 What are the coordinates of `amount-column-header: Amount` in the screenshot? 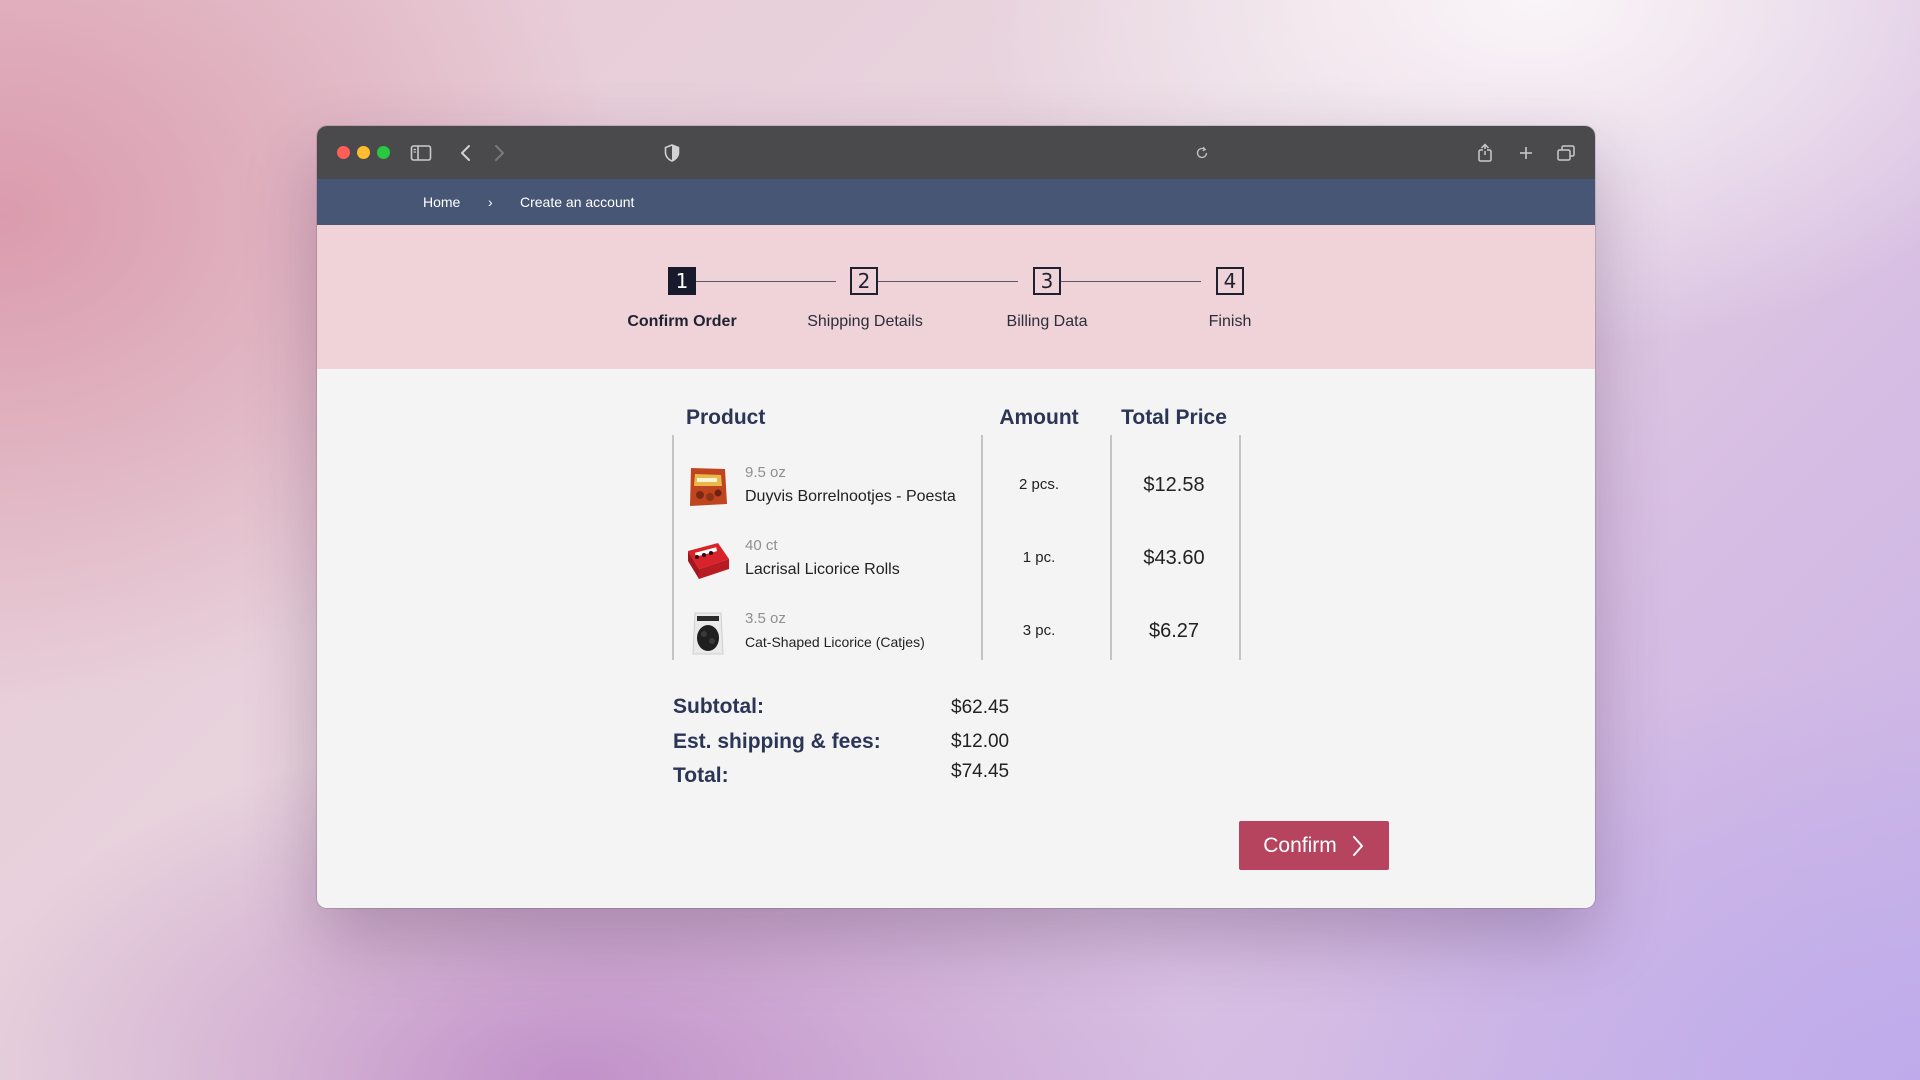 It's located at (1039, 417).